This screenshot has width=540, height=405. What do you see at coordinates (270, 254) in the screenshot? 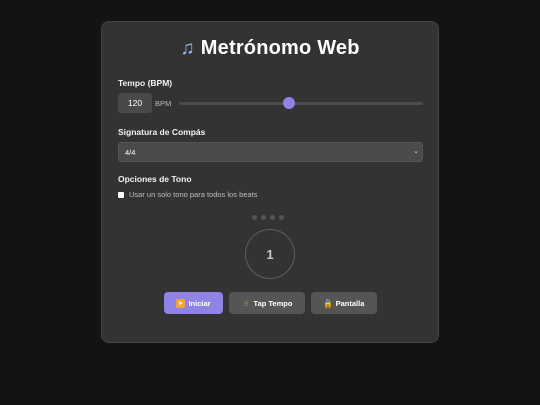
I see `beat-counter: 1` at bounding box center [270, 254].